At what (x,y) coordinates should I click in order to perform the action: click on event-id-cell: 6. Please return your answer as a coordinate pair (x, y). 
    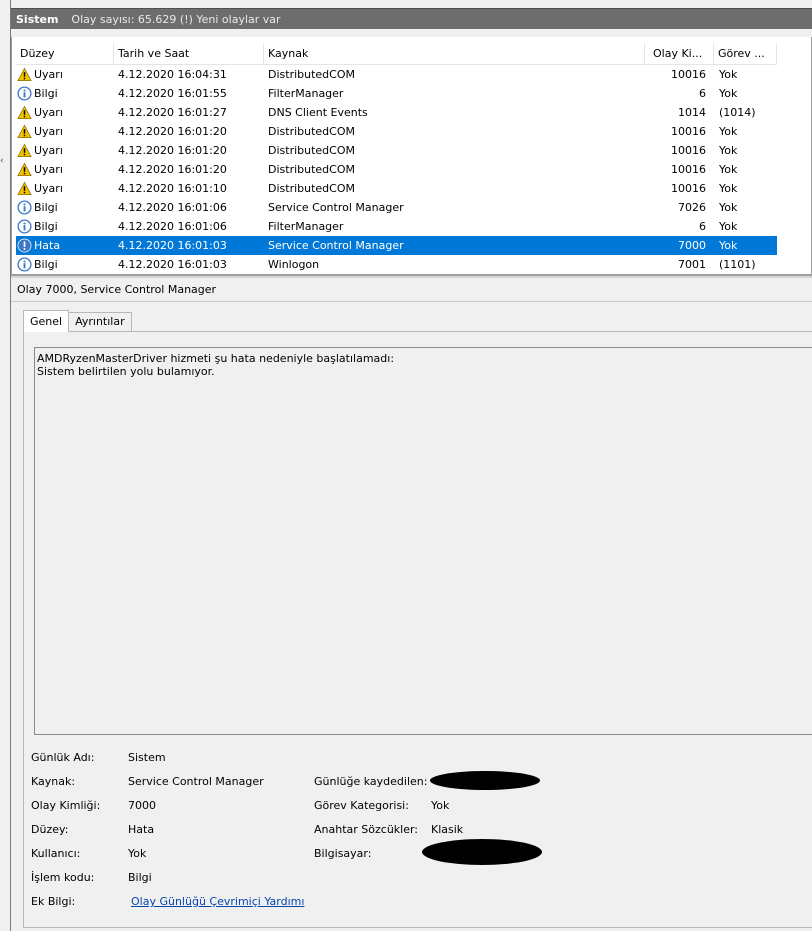
    Looking at the image, I should click on (702, 93).